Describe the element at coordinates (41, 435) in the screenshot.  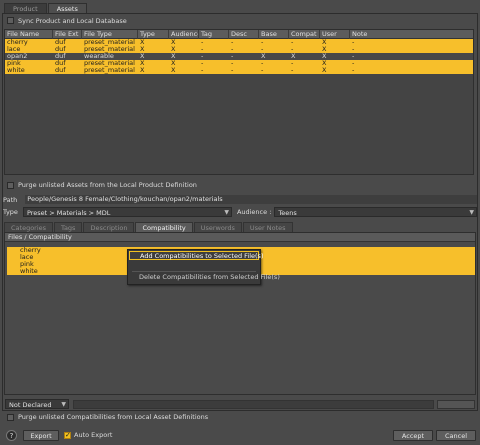
I see `export-button: Export` at that location.